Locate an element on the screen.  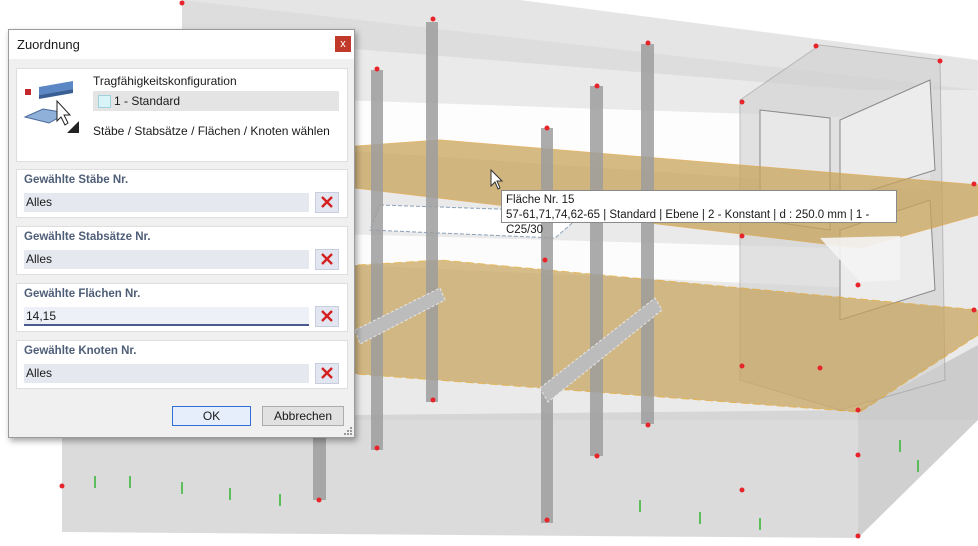
ok-button: OK is located at coordinates (211, 416).